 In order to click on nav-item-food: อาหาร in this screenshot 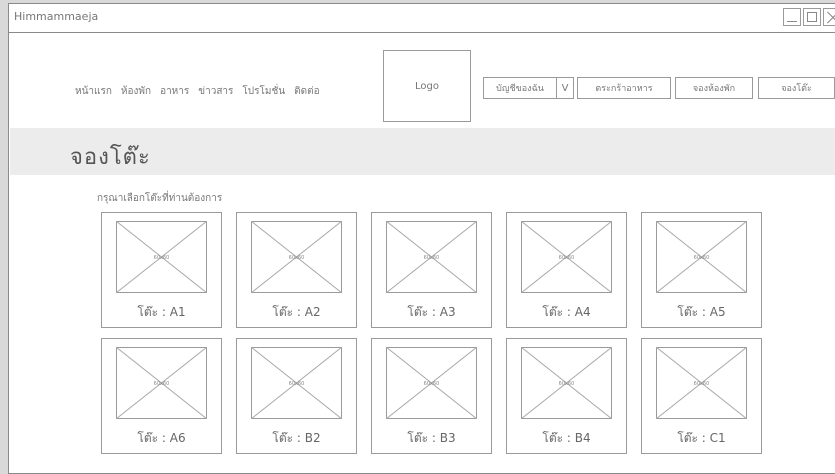, I will do `click(174, 91)`.